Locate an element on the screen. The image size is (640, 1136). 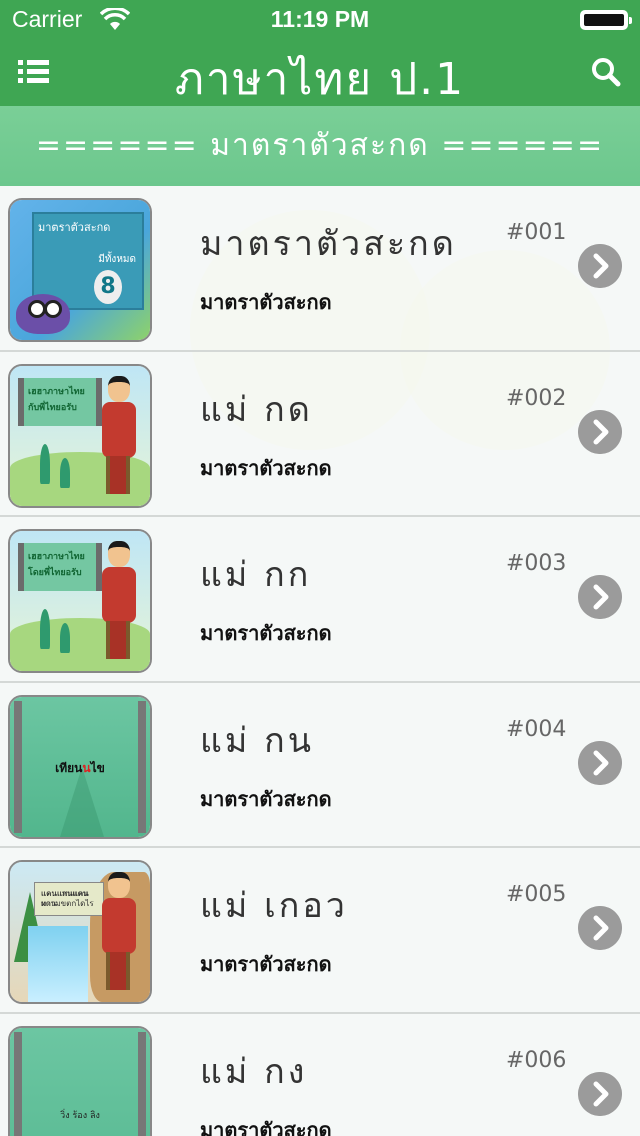
lesson-code: #003 is located at coordinates (536, 563).